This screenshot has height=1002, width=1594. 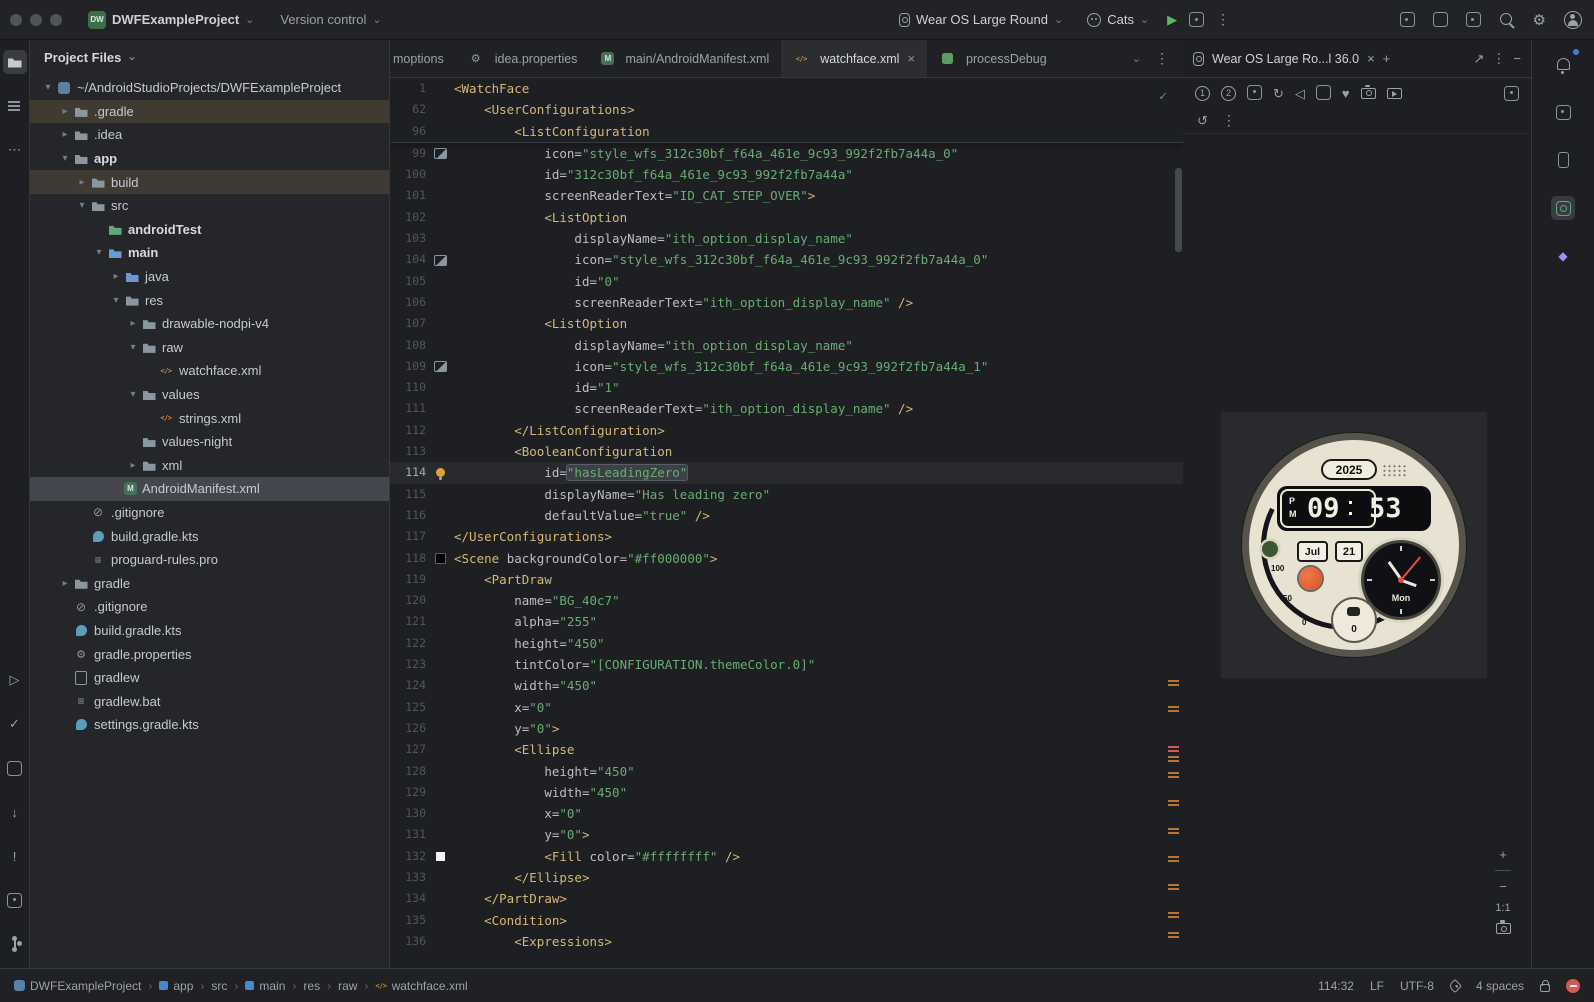 I want to click on code-text: </UserConfigurations>, so click(x=533, y=536).